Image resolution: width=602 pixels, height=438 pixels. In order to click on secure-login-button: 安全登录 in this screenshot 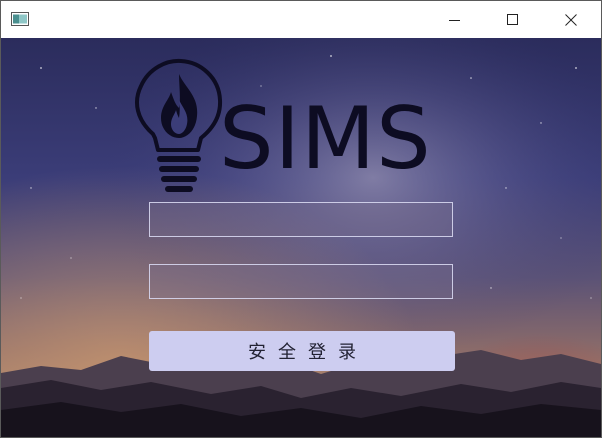, I will do `click(302, 351)`.